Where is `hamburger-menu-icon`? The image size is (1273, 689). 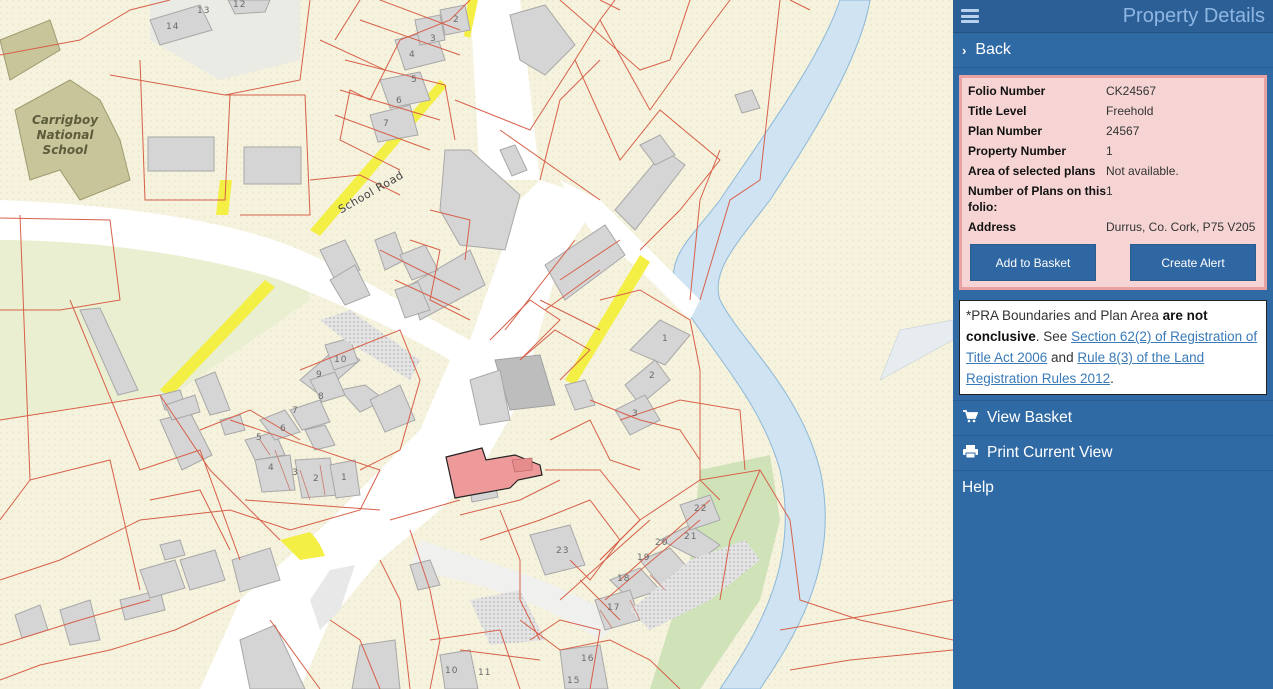 hamburger-menu-icon is located at coordinates (970, 16).